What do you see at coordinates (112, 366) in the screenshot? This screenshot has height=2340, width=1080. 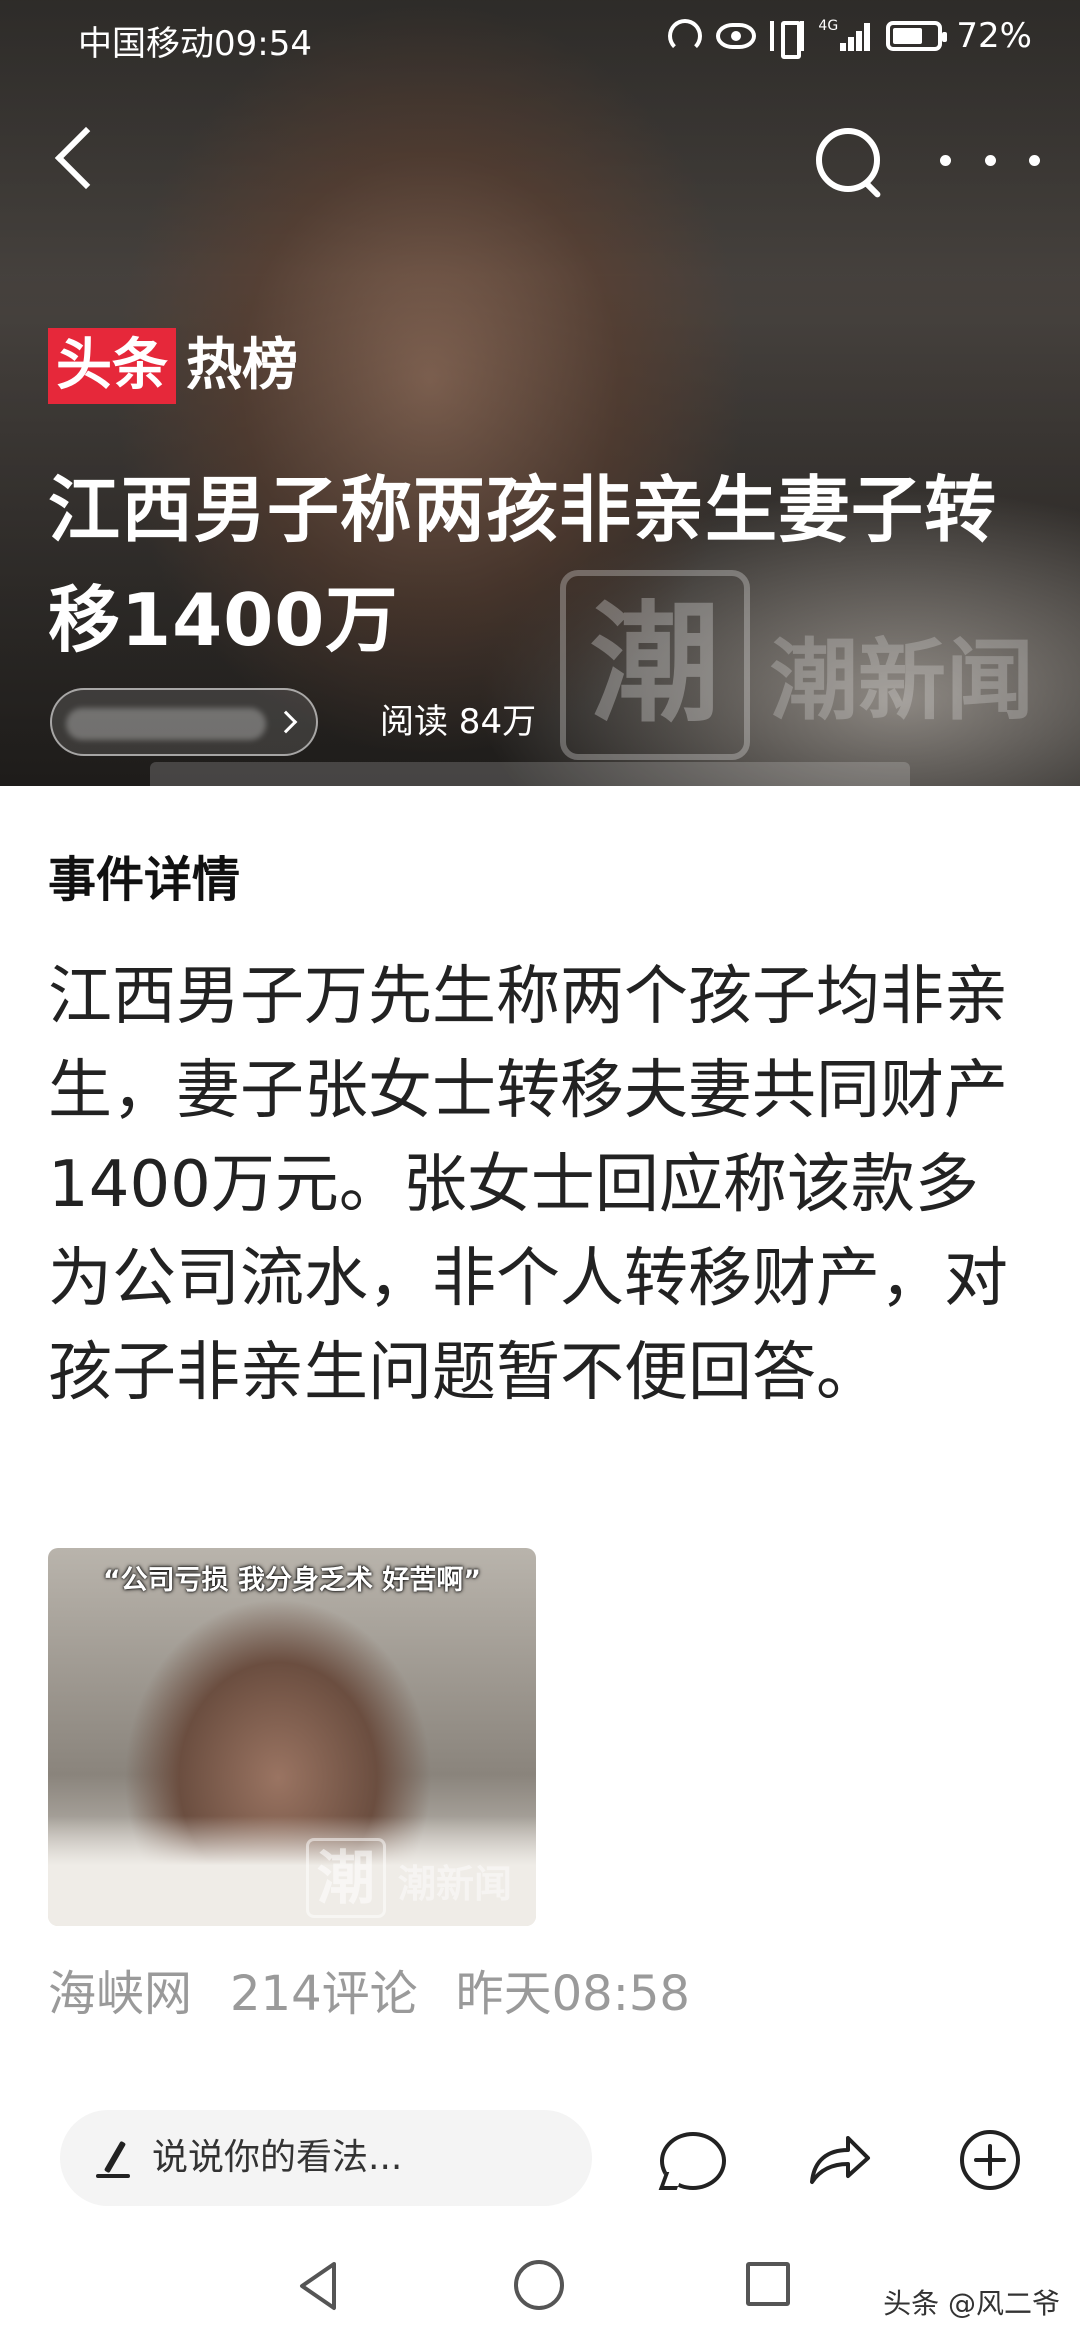 I see `brand-toutiao: 头条` at bounding box center [112, 366].